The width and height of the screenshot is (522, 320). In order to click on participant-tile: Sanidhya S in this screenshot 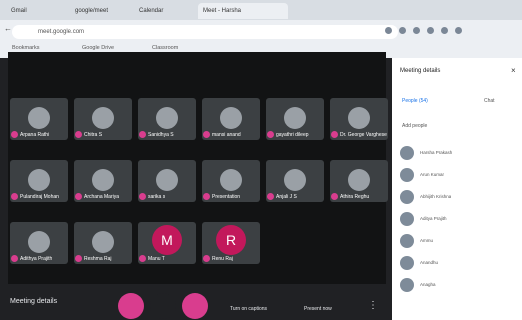, I will do `click(167, 119)`.